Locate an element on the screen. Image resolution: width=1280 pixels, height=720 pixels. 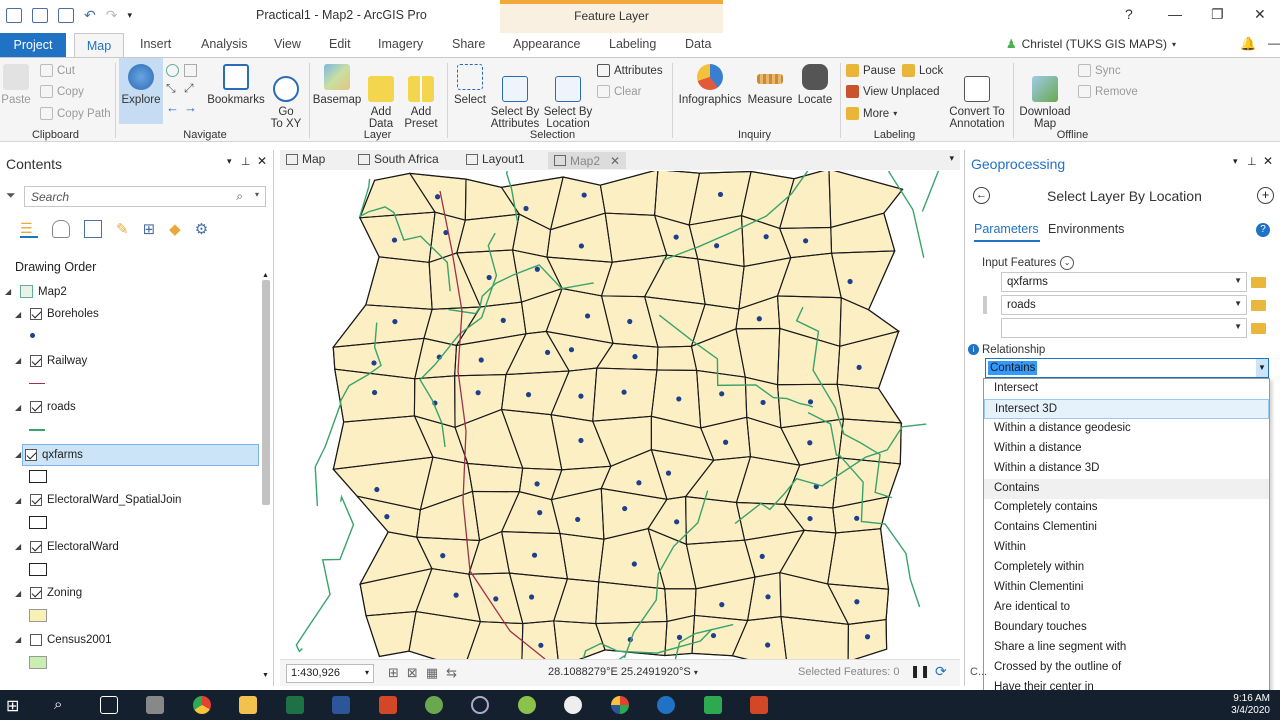
fit-extent-icon: ⊠ is located at coordinates (412, 673).